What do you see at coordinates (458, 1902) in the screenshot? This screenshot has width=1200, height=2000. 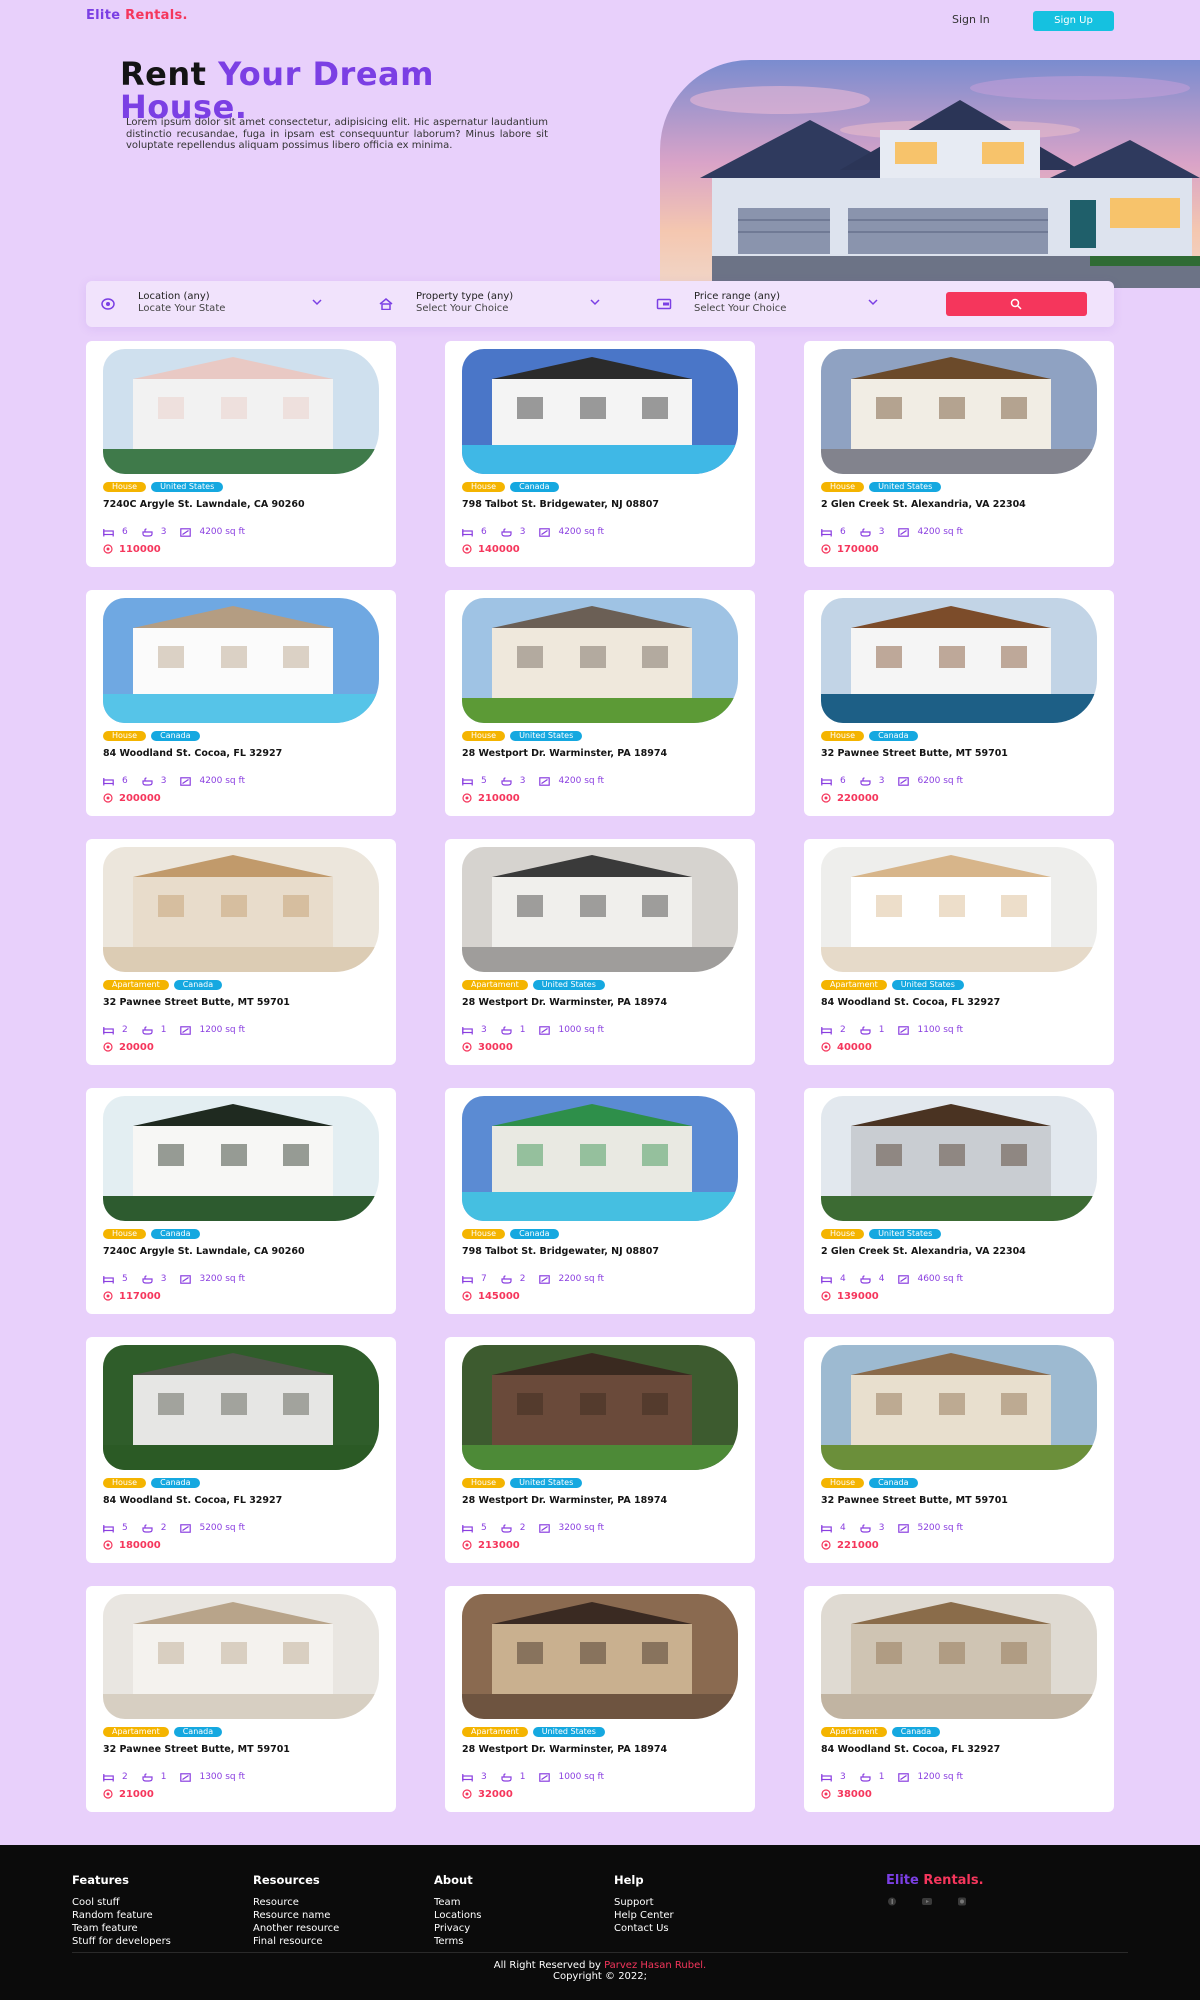 I see `footer-link: Team` at bounding box center [458, 1902].